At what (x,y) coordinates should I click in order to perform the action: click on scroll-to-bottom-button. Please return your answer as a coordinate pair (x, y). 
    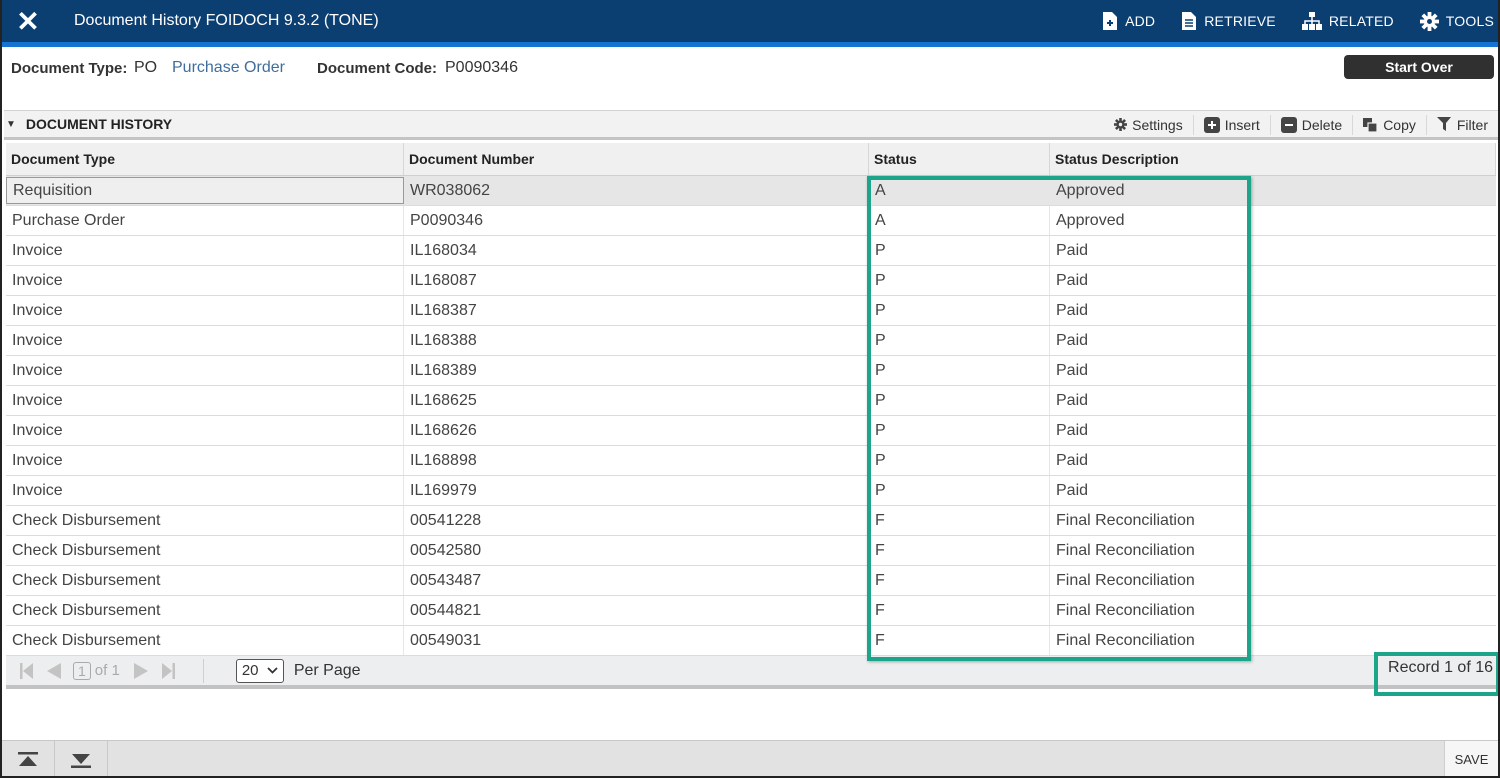
    Looking at the image, I should click on (81, 759).